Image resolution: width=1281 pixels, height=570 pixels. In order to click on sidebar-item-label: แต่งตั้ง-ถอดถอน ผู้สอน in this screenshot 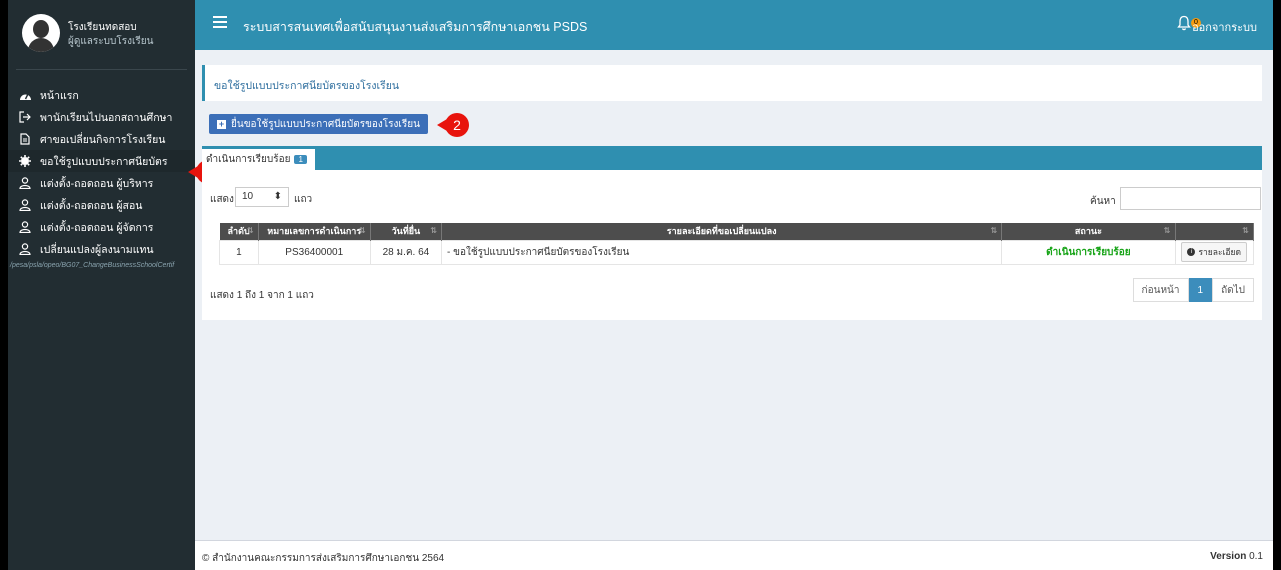, I will do `click(91, 205)`.